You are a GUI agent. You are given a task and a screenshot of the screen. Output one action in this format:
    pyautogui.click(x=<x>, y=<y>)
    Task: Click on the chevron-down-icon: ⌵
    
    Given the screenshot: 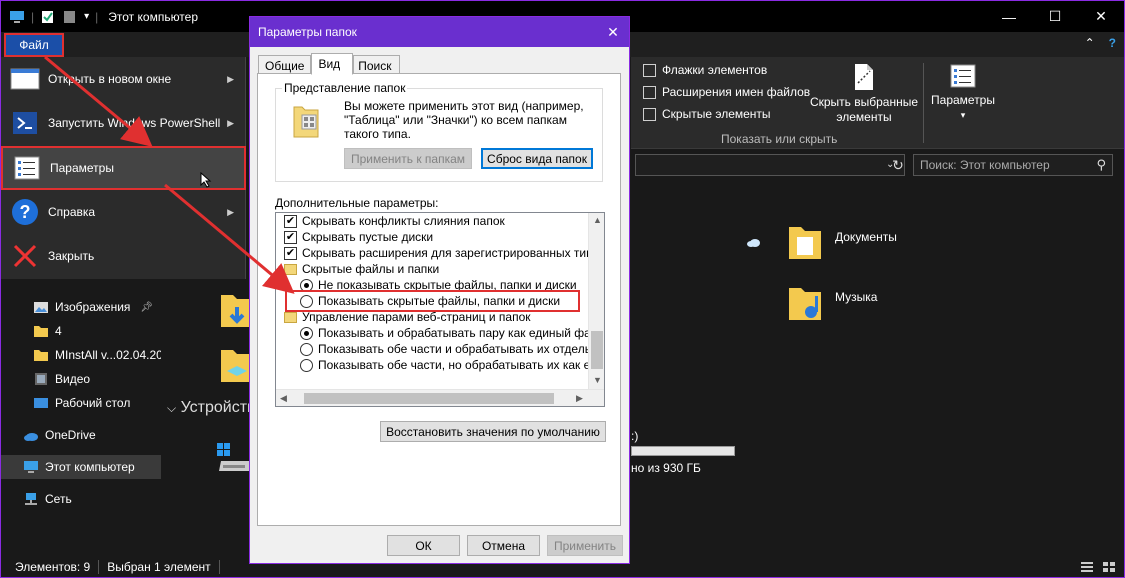 What is the action you would take?
    pyautogui.click(x=172, y=408)
    